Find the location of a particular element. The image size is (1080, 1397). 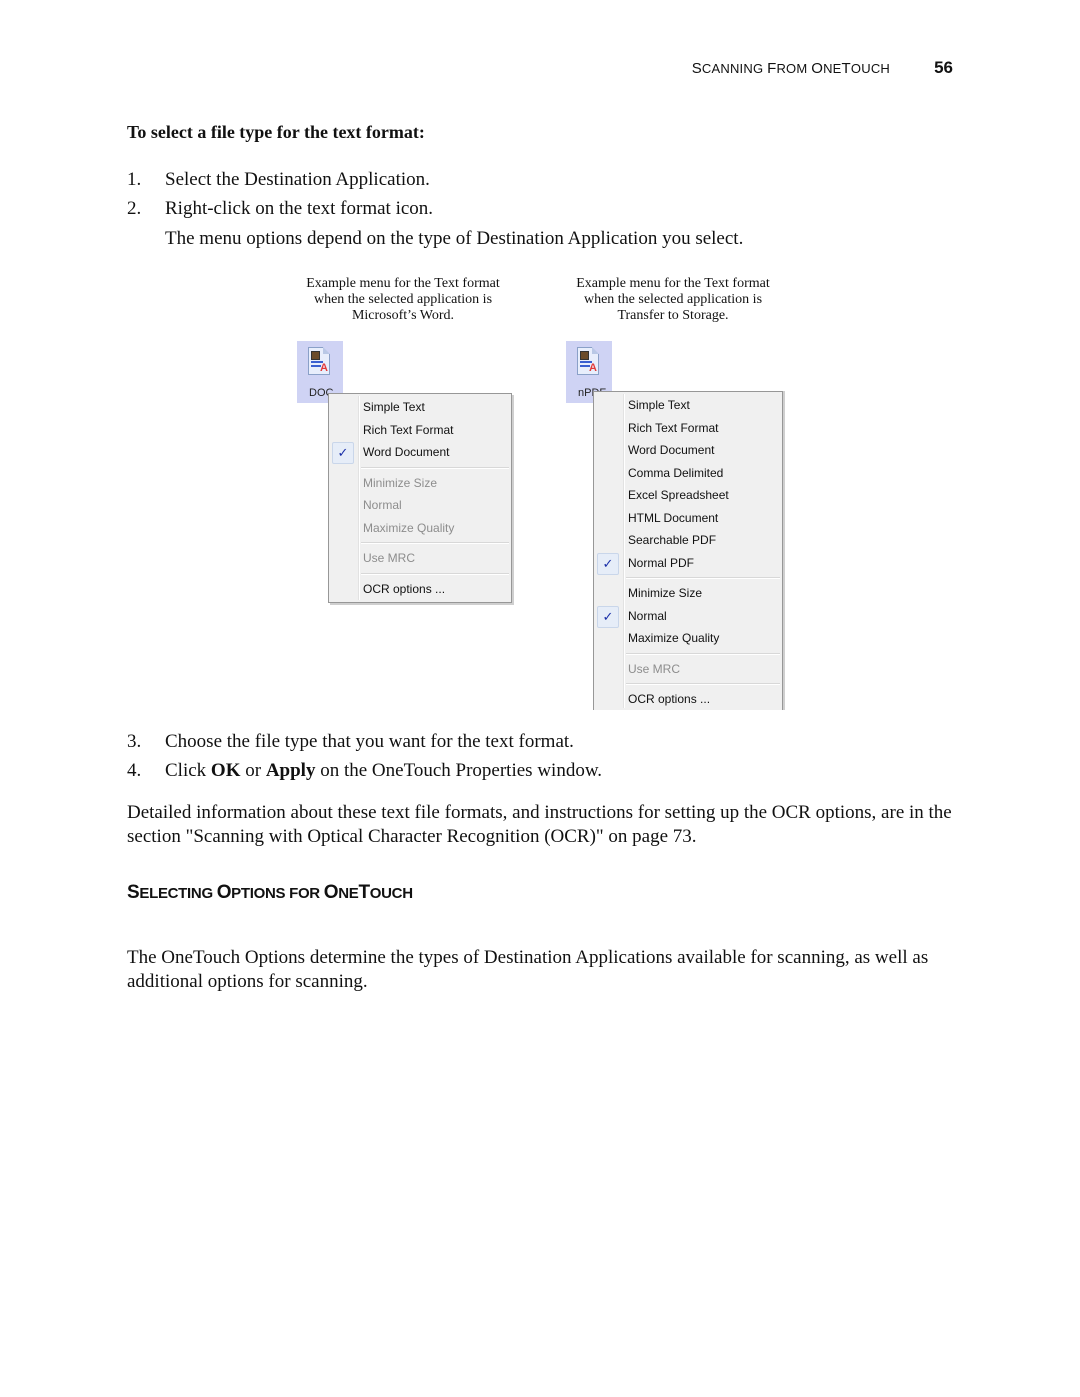

smallcap-rest: ELECTING is located at coordinates (178, 893).